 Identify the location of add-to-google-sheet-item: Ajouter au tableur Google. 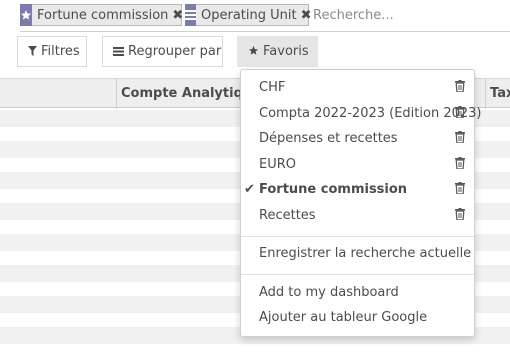
(357, 317).